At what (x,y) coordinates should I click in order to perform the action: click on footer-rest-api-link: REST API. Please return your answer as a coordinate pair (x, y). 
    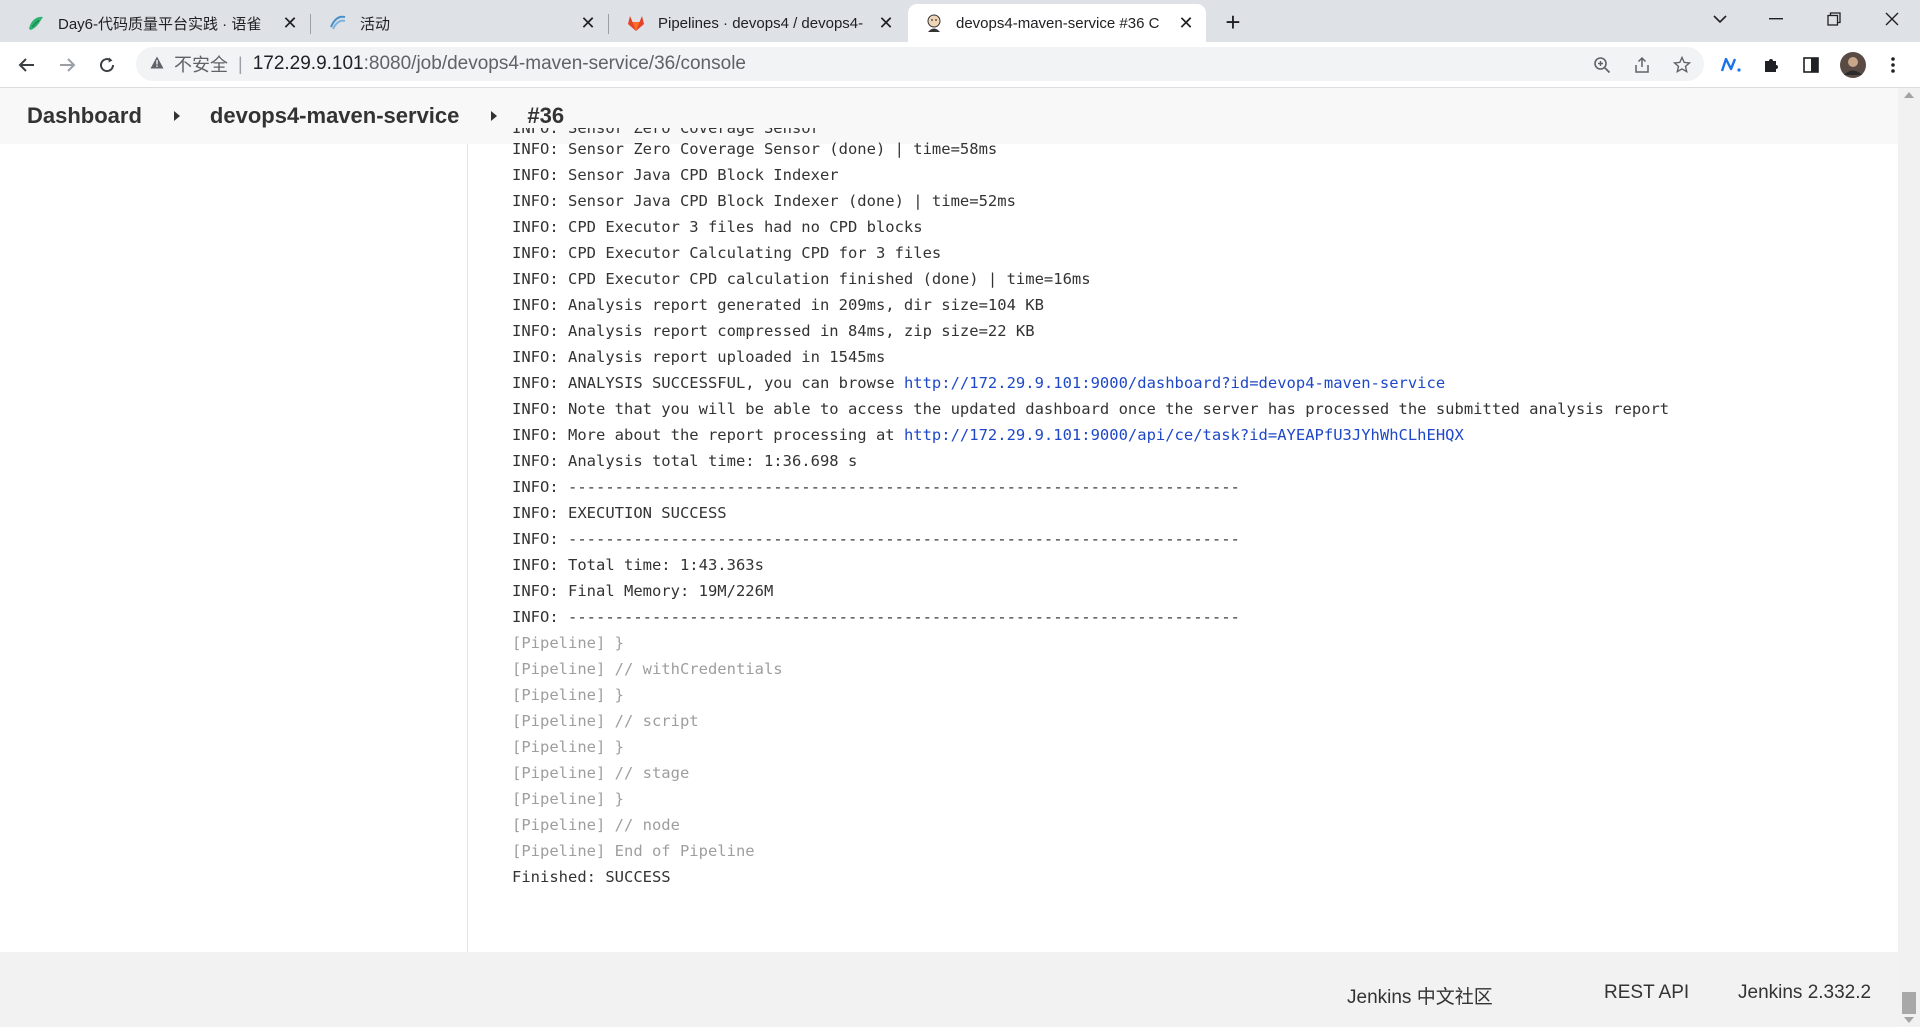
    Looking at the image, I should click on (1646, 993).